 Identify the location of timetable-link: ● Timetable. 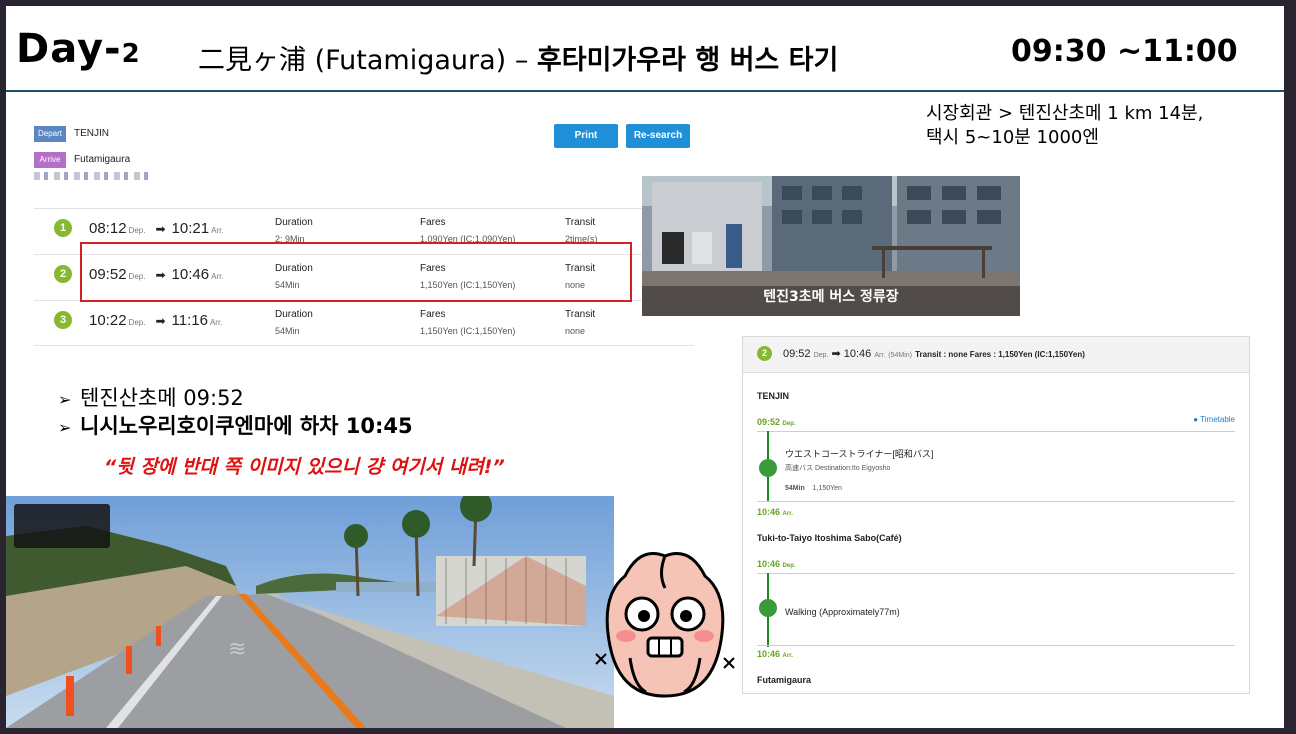
(1214, 419).